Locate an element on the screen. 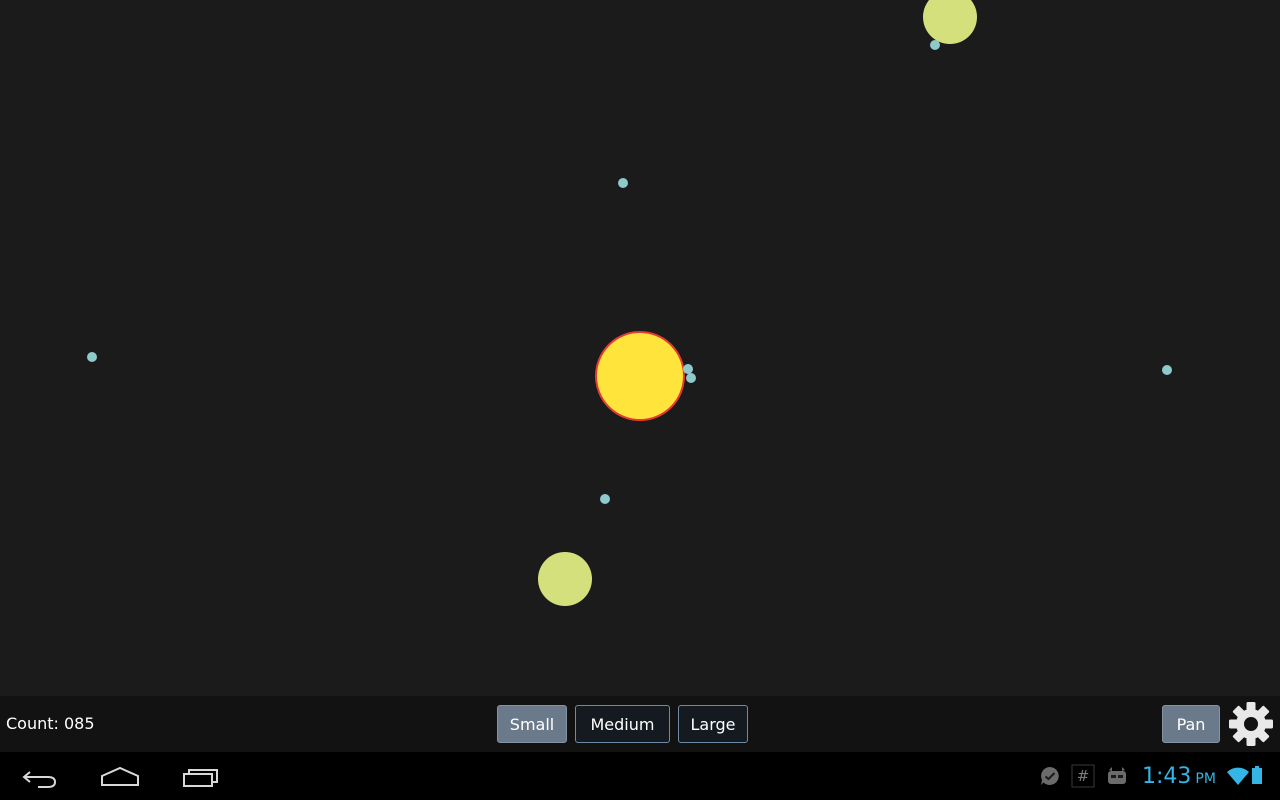 The width and height of the screenshot is (1280, 800). pan-button: Pan is located at coordinates (1191, 724).